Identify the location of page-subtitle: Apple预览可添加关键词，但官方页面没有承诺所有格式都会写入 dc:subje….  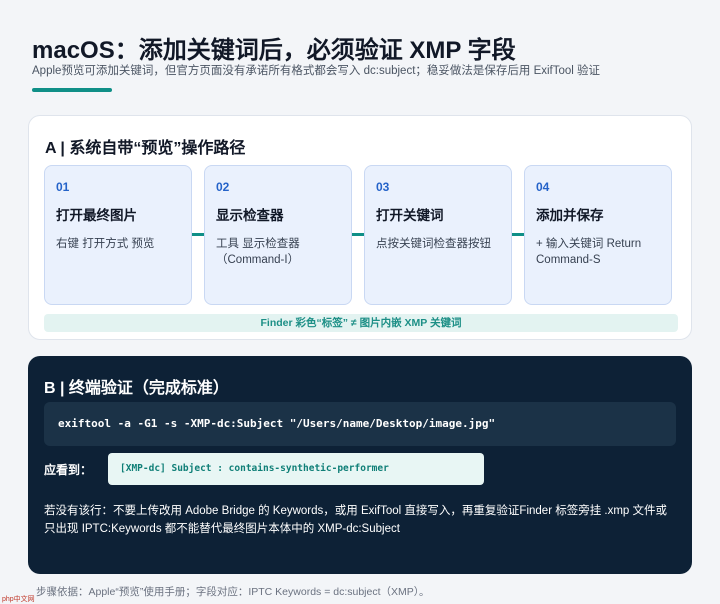
(316, 71).